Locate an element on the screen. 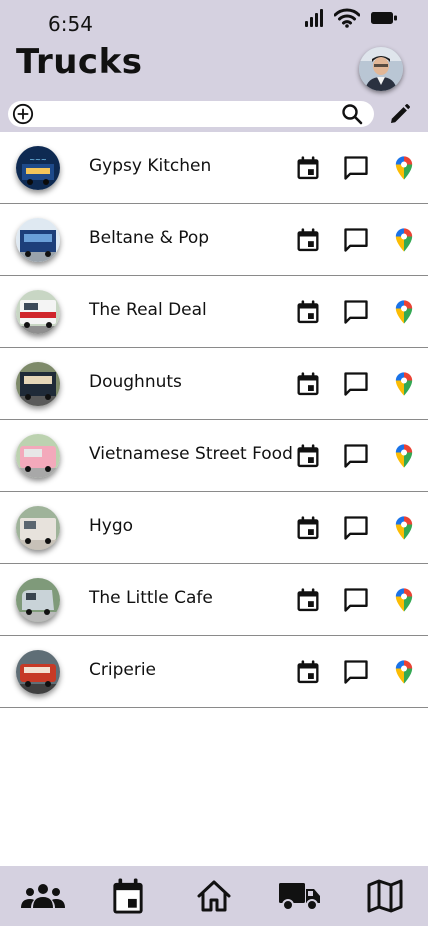 The height and width of the screenshot is (926, 428). truck-name: Hygo is located at coordinates (111, 526).